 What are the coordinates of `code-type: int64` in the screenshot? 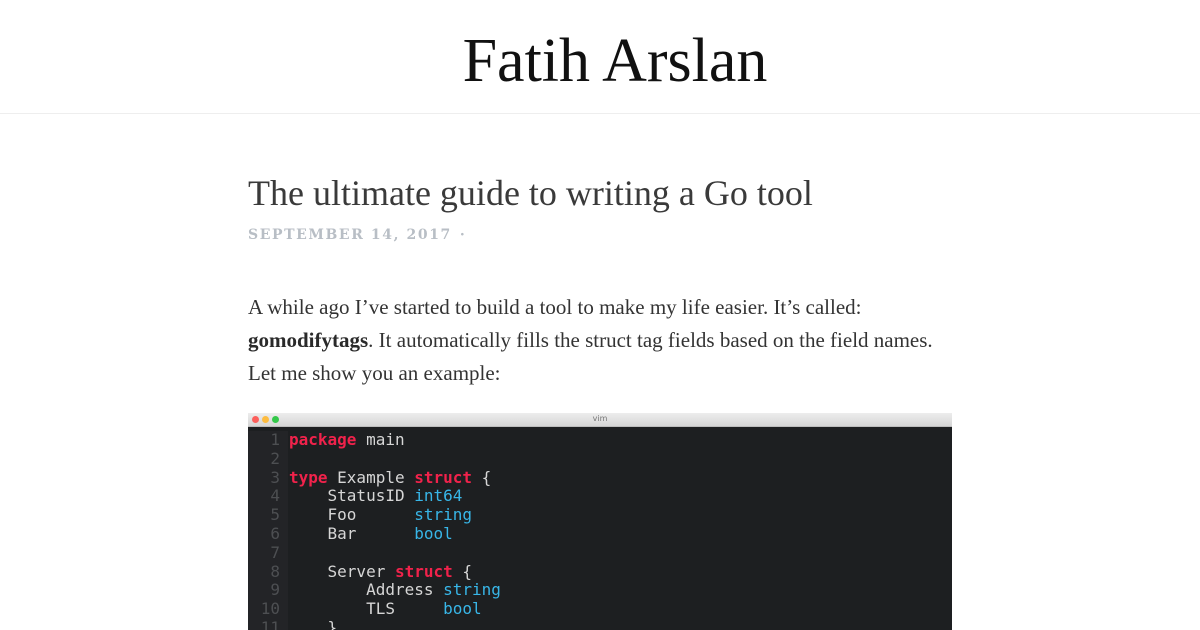 It's located at (438, 496).